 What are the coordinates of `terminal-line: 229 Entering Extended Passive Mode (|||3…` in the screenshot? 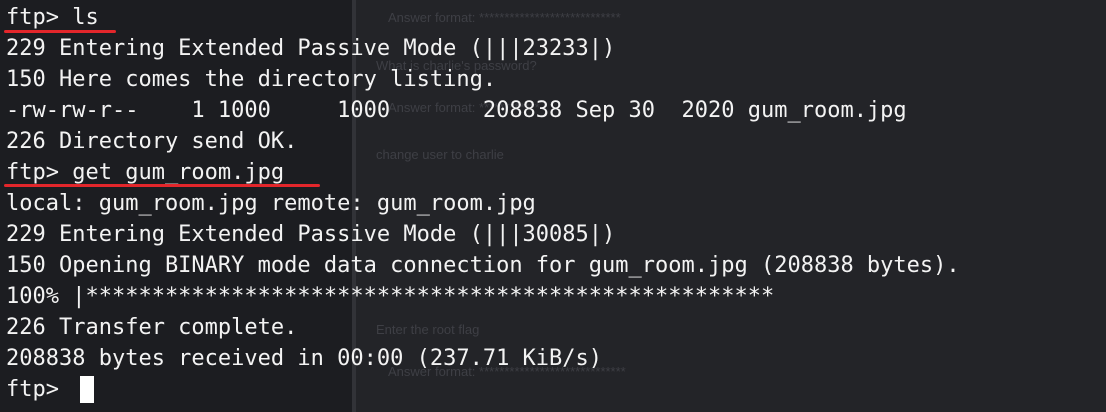 It's located at (311, 234).